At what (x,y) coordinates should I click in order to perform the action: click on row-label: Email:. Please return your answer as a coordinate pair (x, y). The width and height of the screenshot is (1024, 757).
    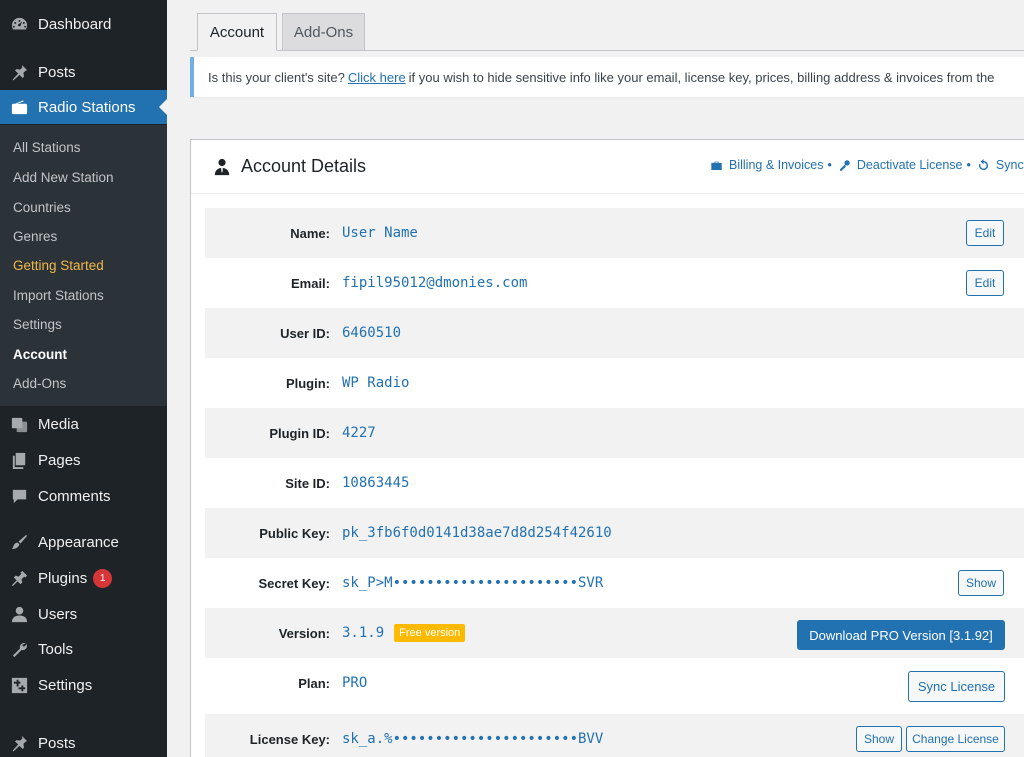
    Looking at the image, I should click on (310, 283).